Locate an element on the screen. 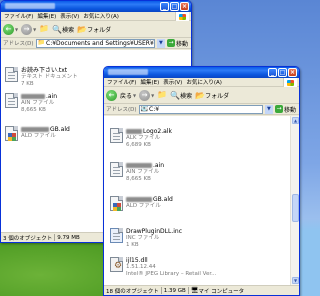  file-name-suffix: Logo2.alk is located at coordinates (157, 131).